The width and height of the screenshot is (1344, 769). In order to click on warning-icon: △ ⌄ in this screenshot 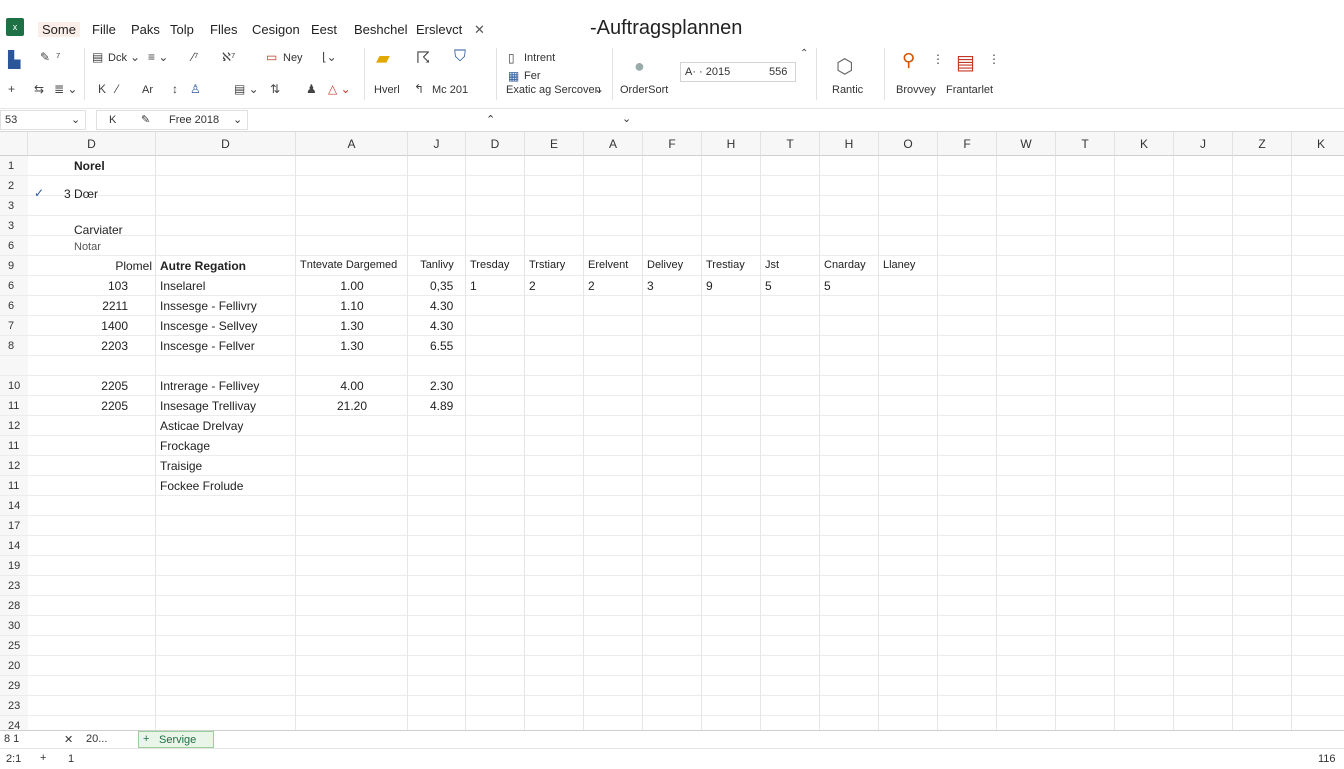, I will do `click(339, 89)`.